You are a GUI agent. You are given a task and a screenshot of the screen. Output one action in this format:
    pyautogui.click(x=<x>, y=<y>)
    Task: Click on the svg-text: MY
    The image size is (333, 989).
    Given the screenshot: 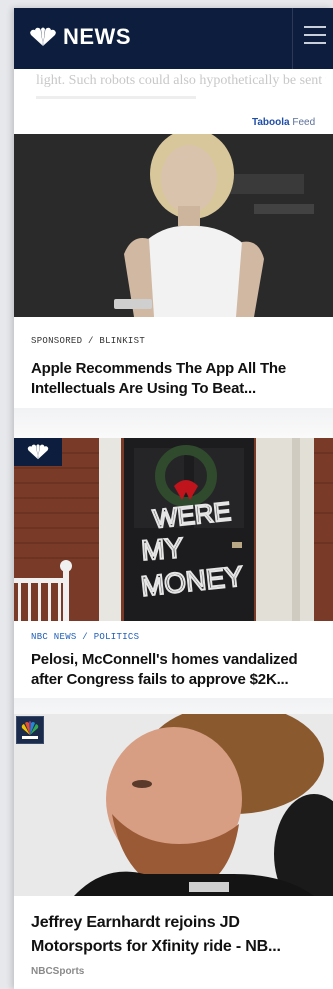 What is the action you would take?
    pyautogui.click(x=162, y=549)
    